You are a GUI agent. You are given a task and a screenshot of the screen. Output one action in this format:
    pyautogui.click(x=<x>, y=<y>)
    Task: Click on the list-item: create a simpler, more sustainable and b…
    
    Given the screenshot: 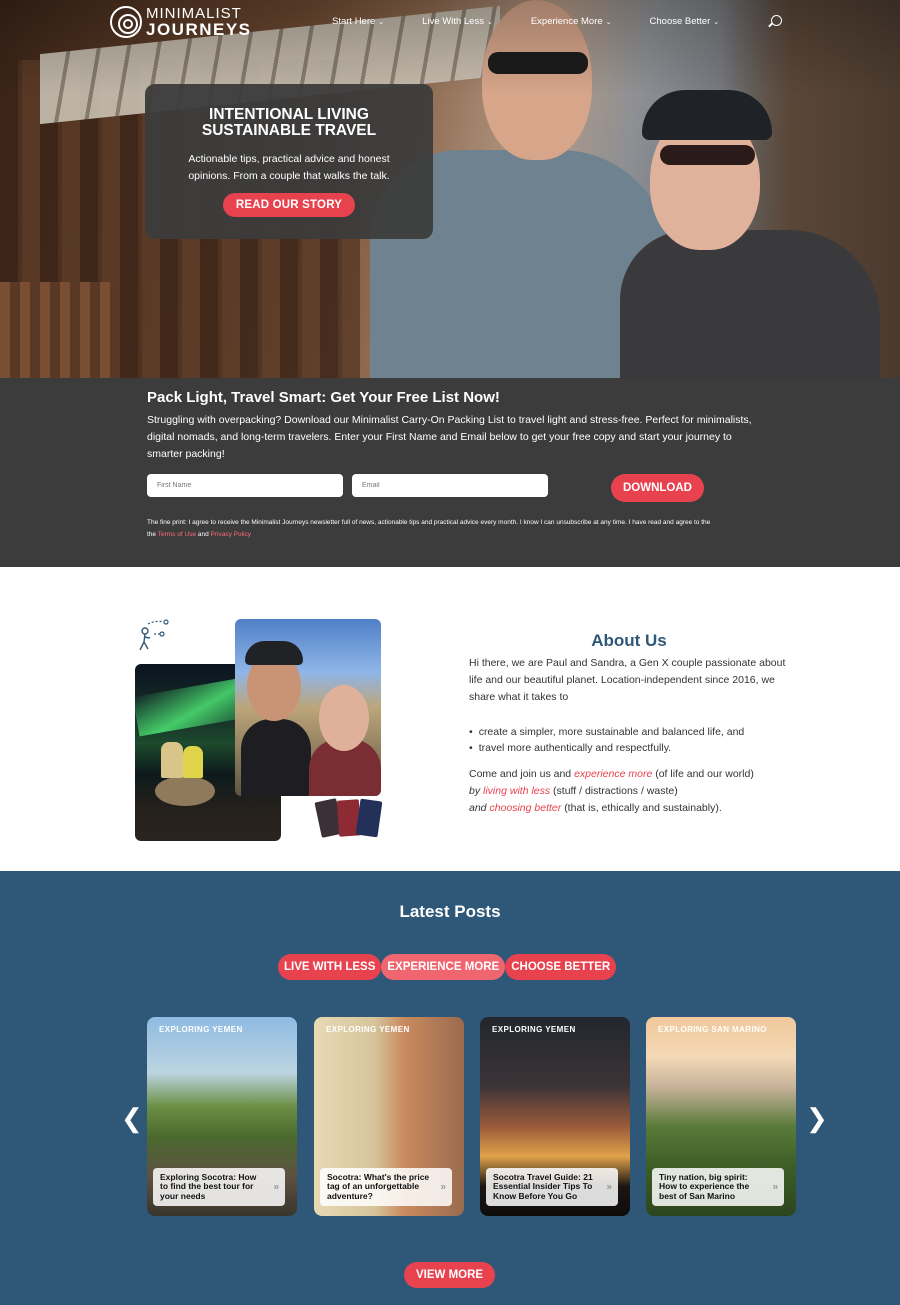 What is the action you would take?
    pyautogui.click(x=634, y=732)
    